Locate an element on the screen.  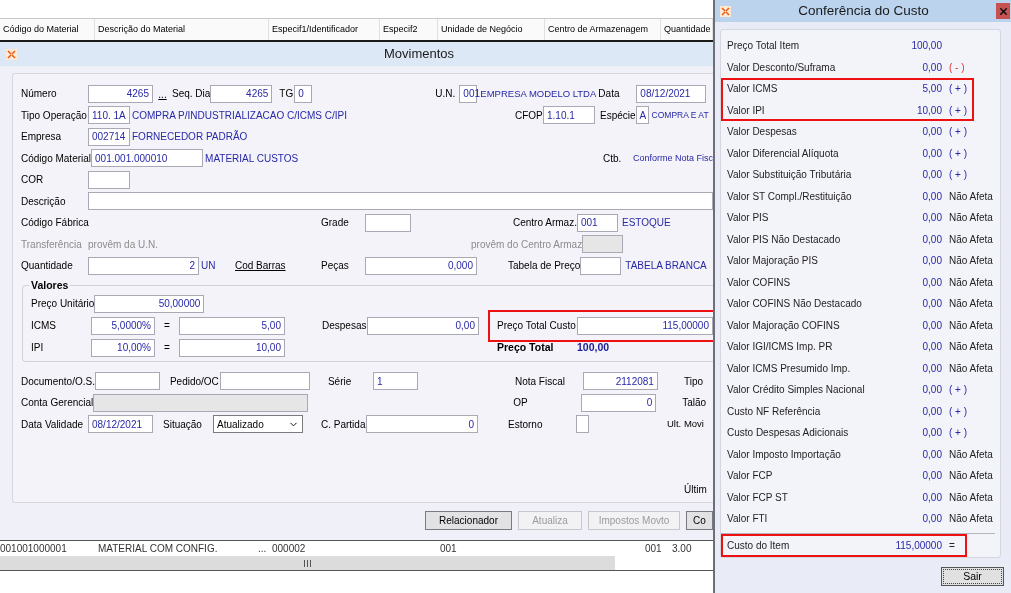
field-label: Código Fábrica is located at coordinates (55, 223).